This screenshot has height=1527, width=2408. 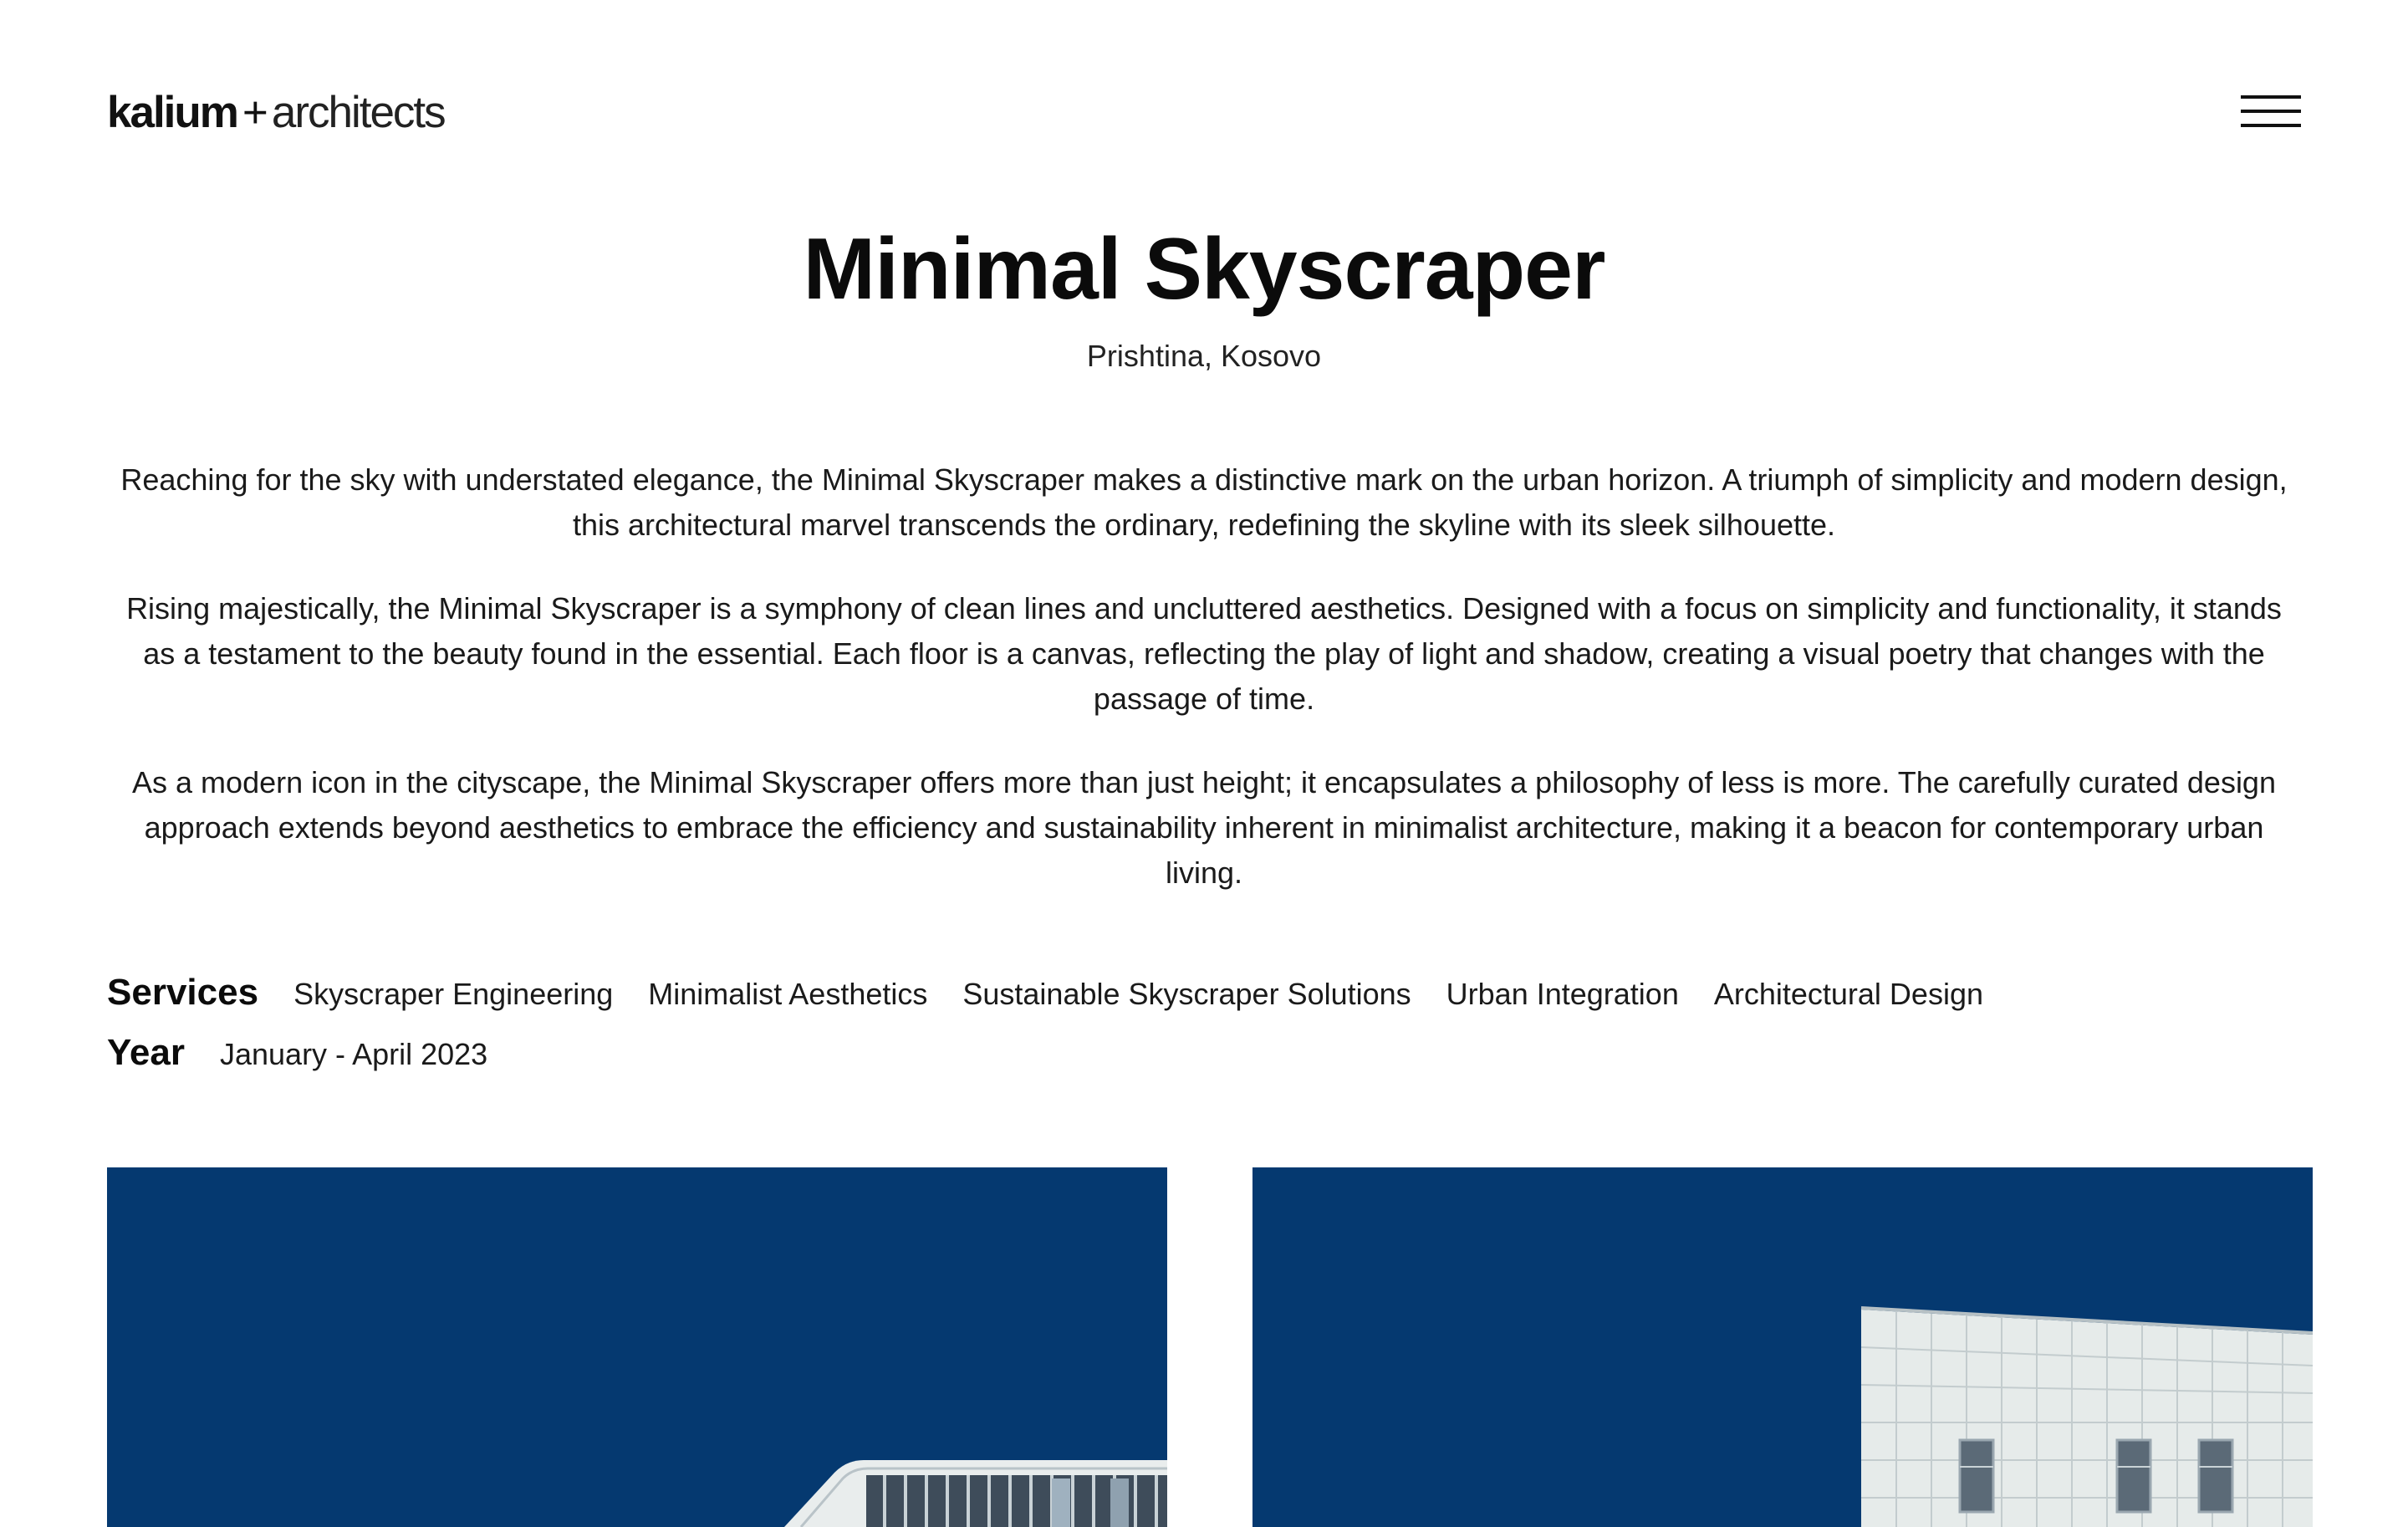 What do you see at coordinates (146, 1053) in the screenshot?
I see `year-label: Year` at bounding box center [146, 1053].